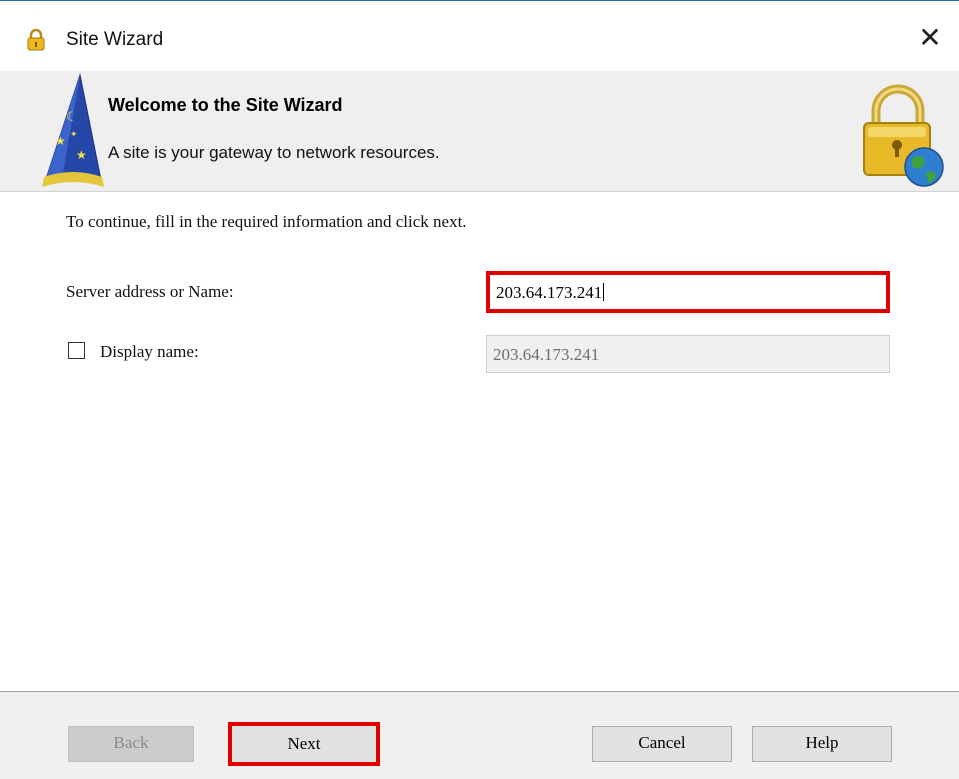 This screenshot has width=959, height=779. What do you see at coordinates (115, 39) in the screenshot?
I see `window-title: Site Wizard` at bounding box center [115, 39].